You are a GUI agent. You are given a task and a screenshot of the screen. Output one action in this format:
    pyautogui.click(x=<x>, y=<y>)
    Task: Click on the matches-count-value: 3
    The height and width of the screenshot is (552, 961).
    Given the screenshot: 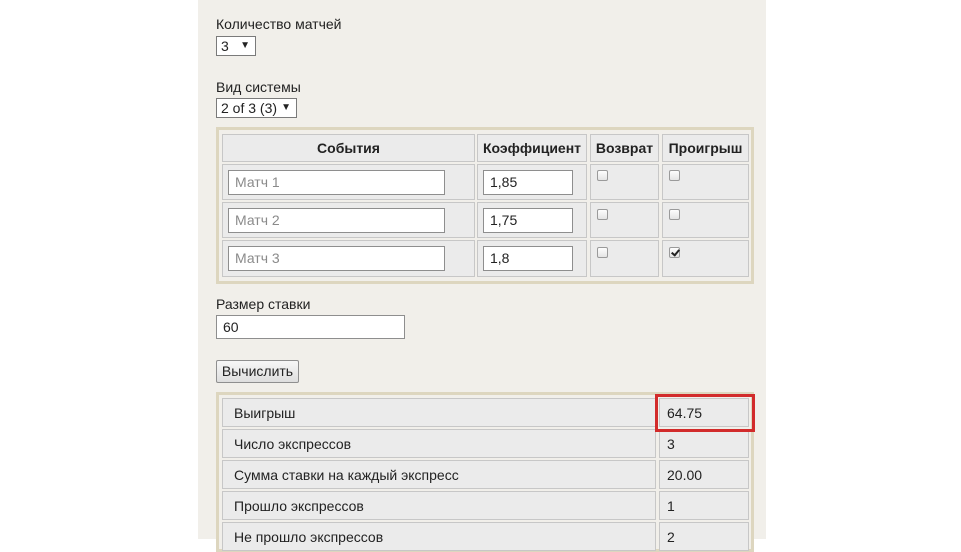 What is the action you would take?
    pyautogui.click(x=225, y=46)
    